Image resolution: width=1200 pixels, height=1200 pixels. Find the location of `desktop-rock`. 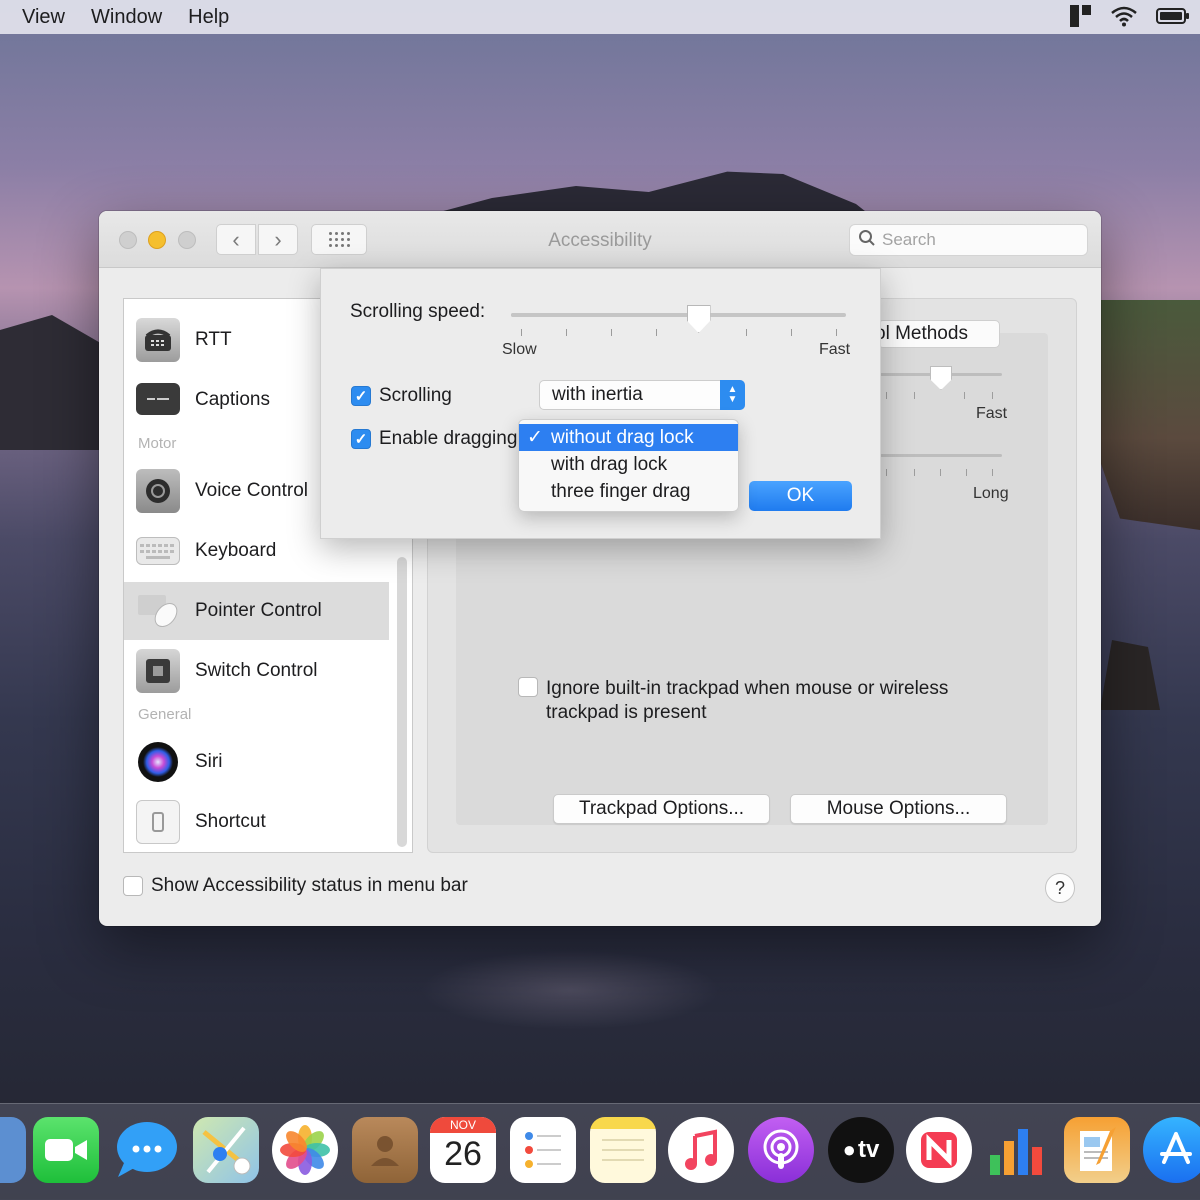

desktop-rock is located at coordinates (1130, 675).